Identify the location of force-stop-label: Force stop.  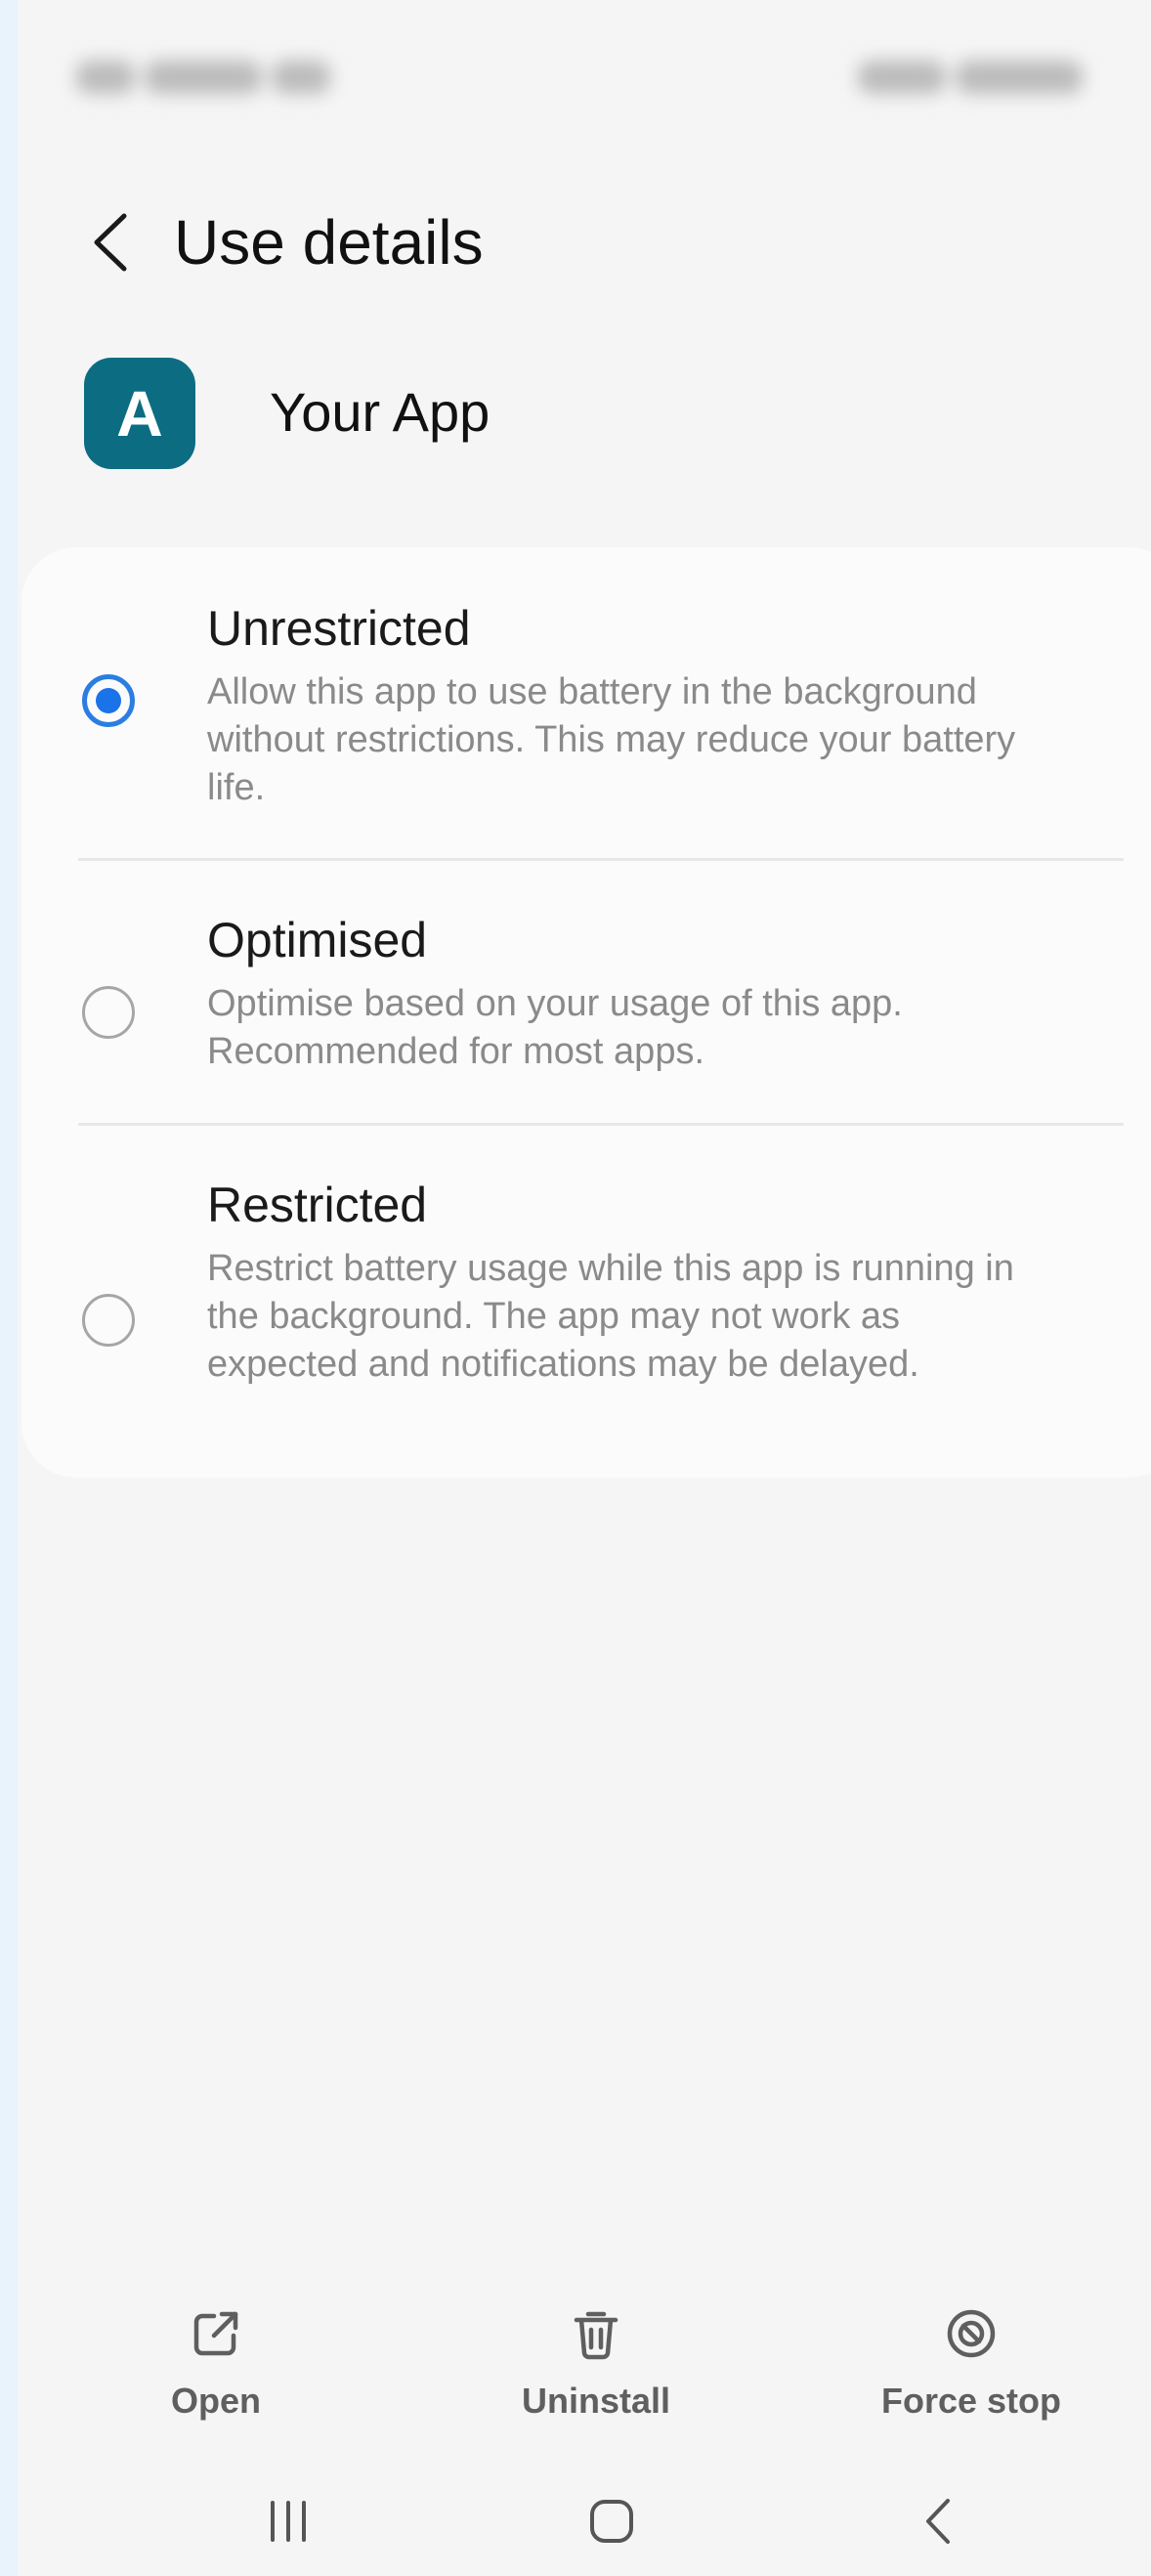
(971, 2401).